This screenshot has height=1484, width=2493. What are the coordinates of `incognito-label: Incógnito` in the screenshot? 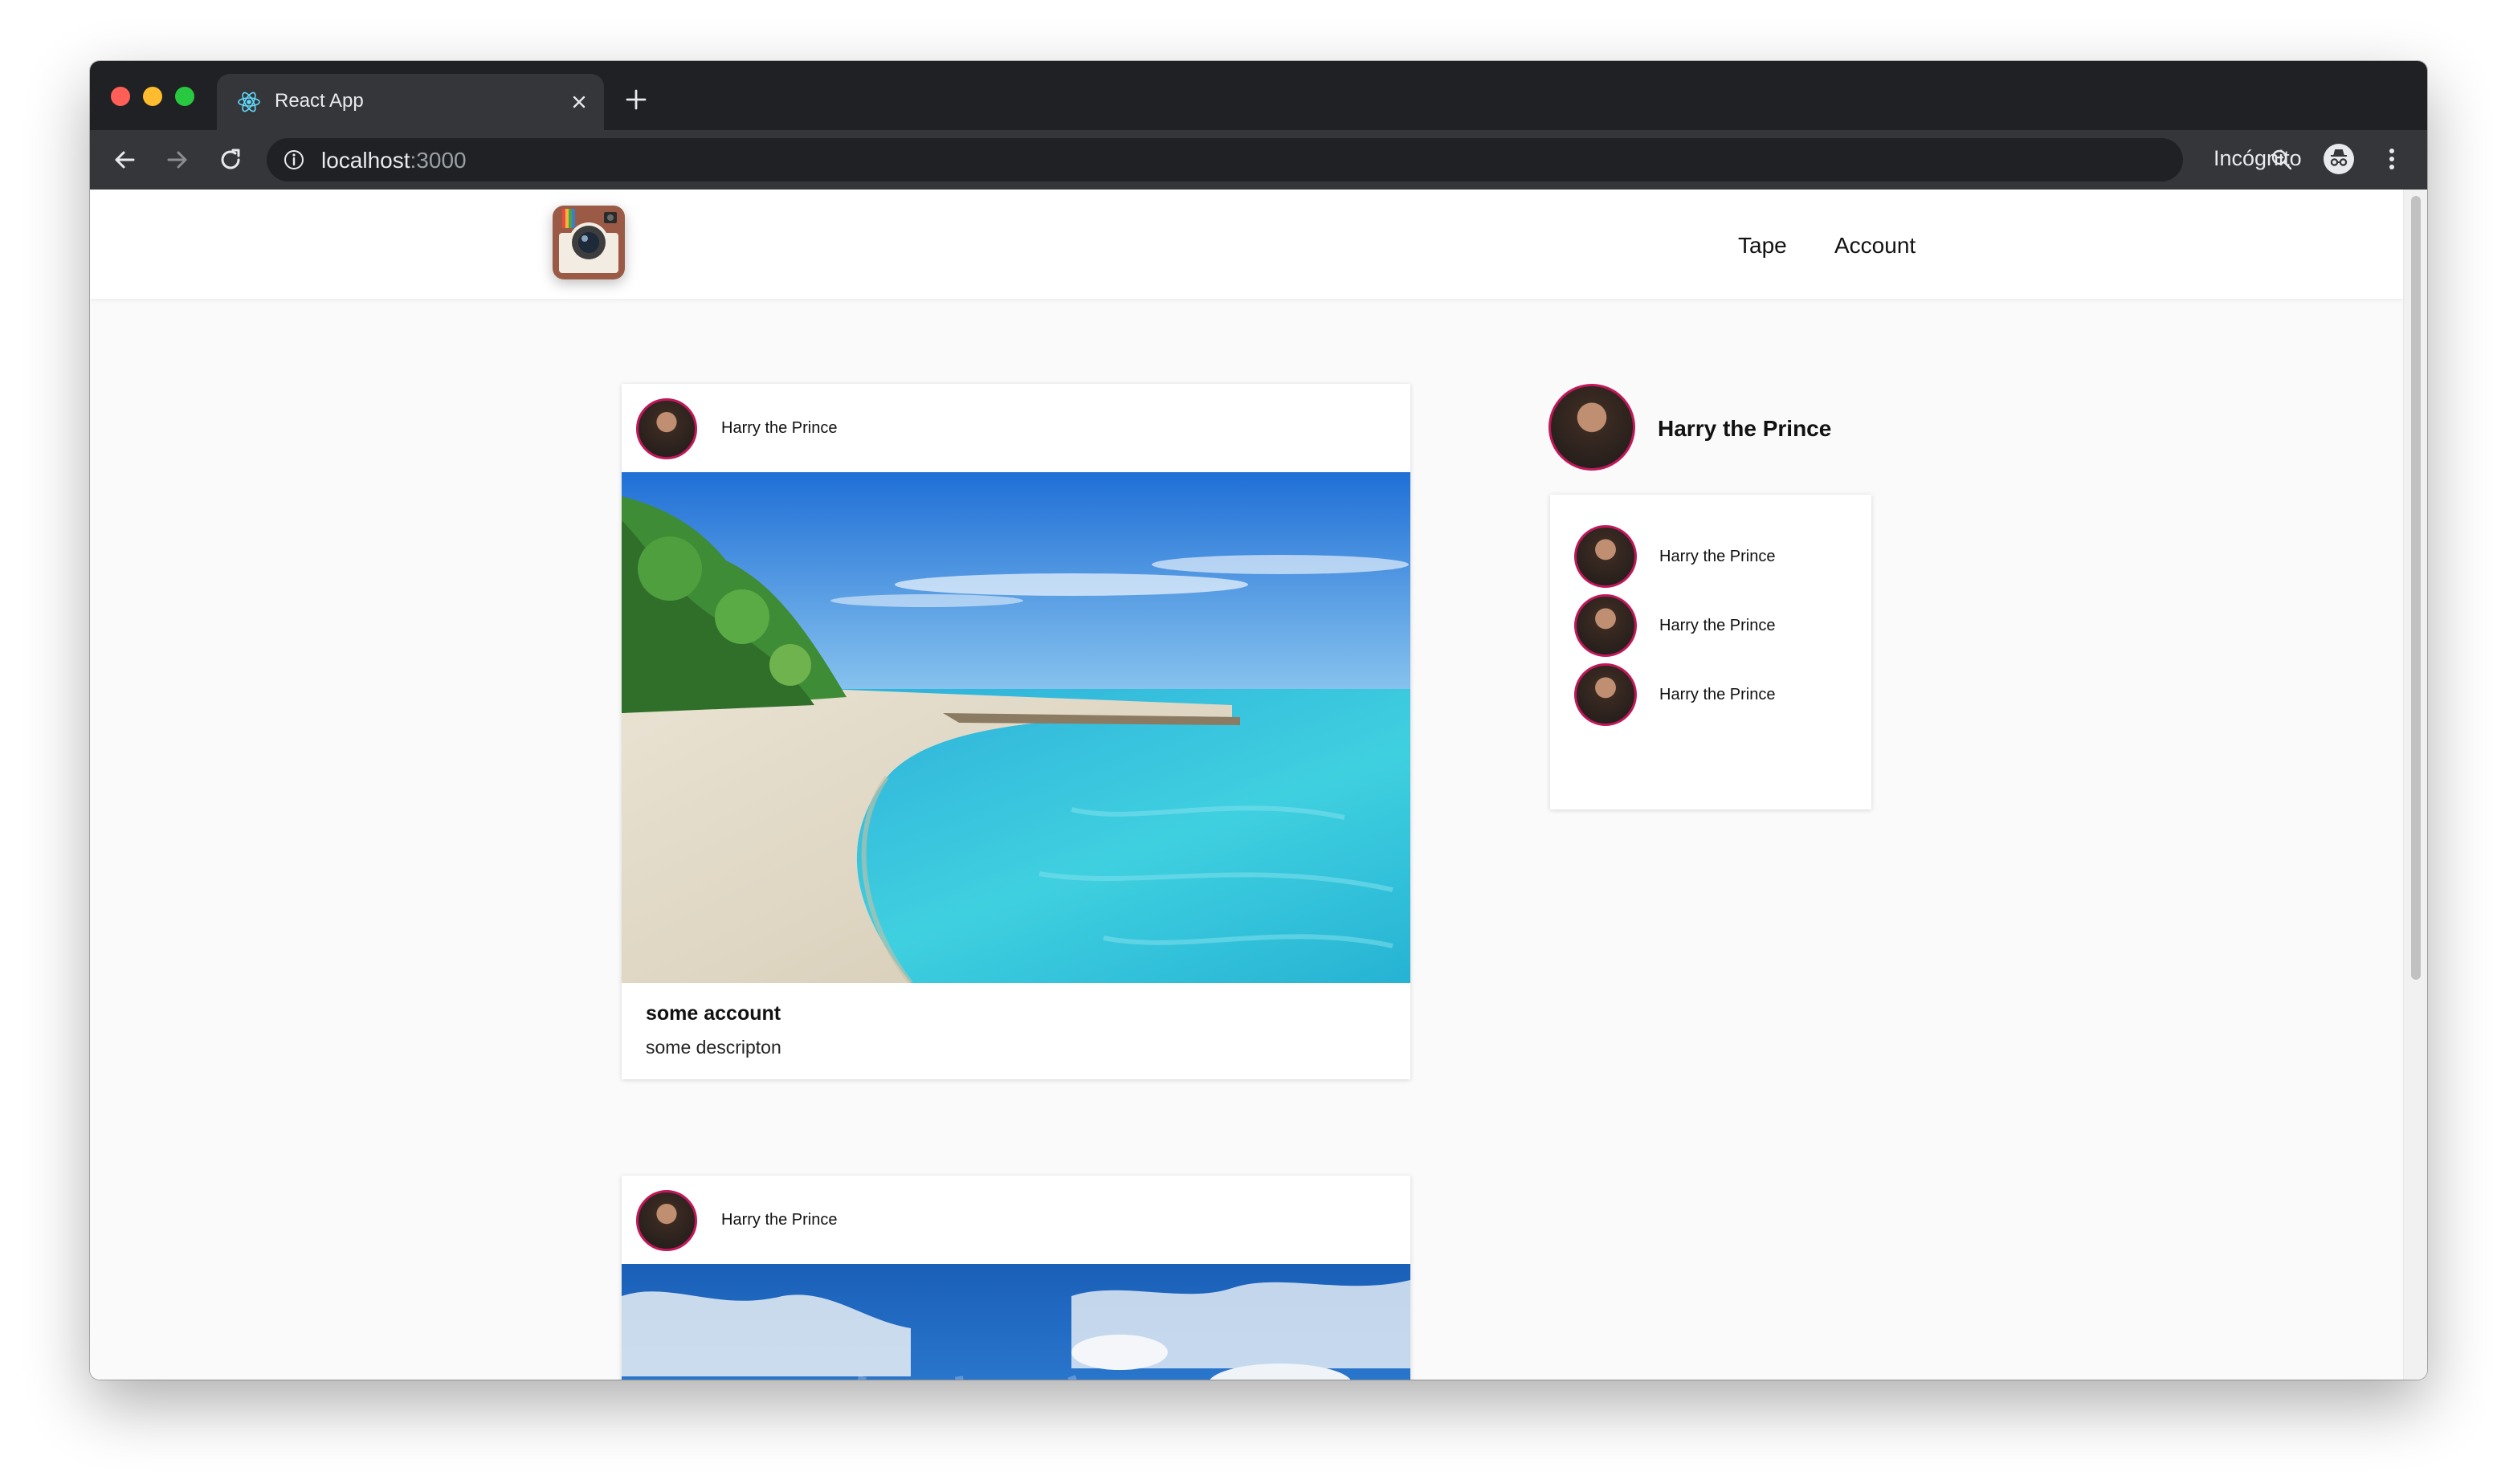 It's located at (2258, 158).